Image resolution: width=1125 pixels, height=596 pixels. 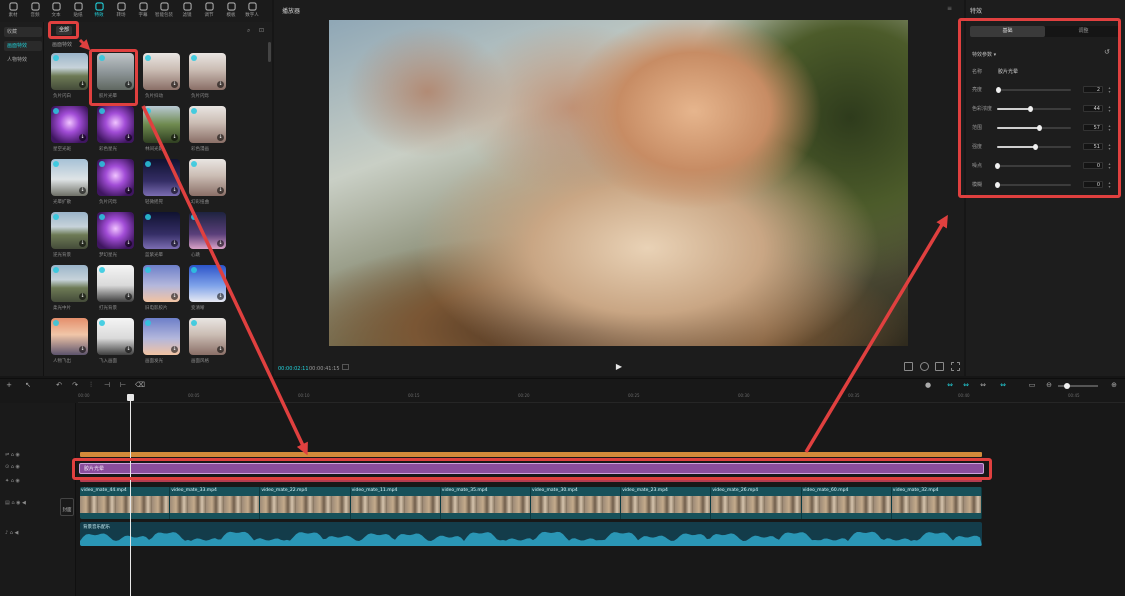 I want to click on arrow-track-to-properties, so click(x=876, y=333).